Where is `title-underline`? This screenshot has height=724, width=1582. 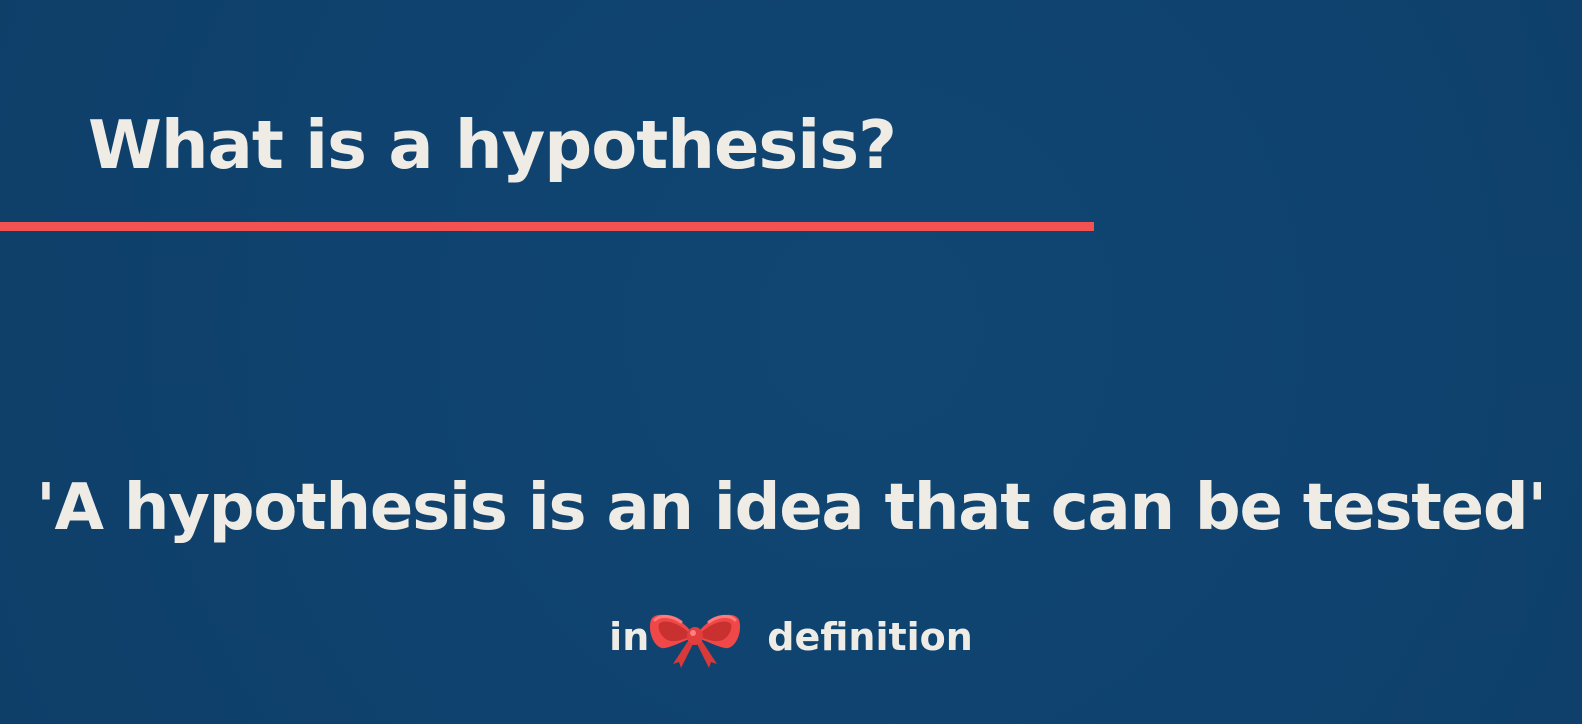
title-underline is located at coordinates (547, 226).